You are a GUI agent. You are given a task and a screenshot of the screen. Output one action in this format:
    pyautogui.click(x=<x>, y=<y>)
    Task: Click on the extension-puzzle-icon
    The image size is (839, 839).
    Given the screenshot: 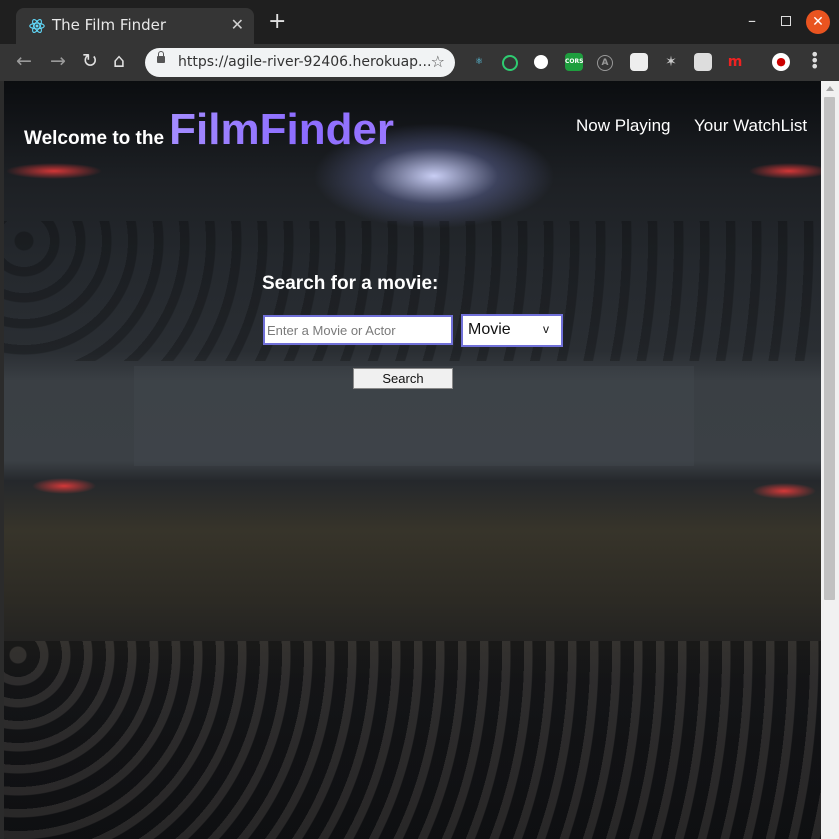 What is the action you would take?
    pyautogui.click(x=639, y=62)
    